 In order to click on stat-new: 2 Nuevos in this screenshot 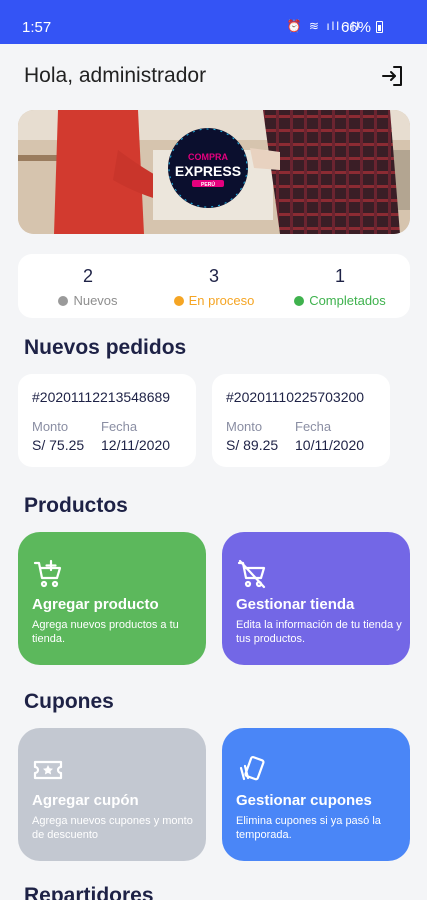, I will do `click(88, 287)`.